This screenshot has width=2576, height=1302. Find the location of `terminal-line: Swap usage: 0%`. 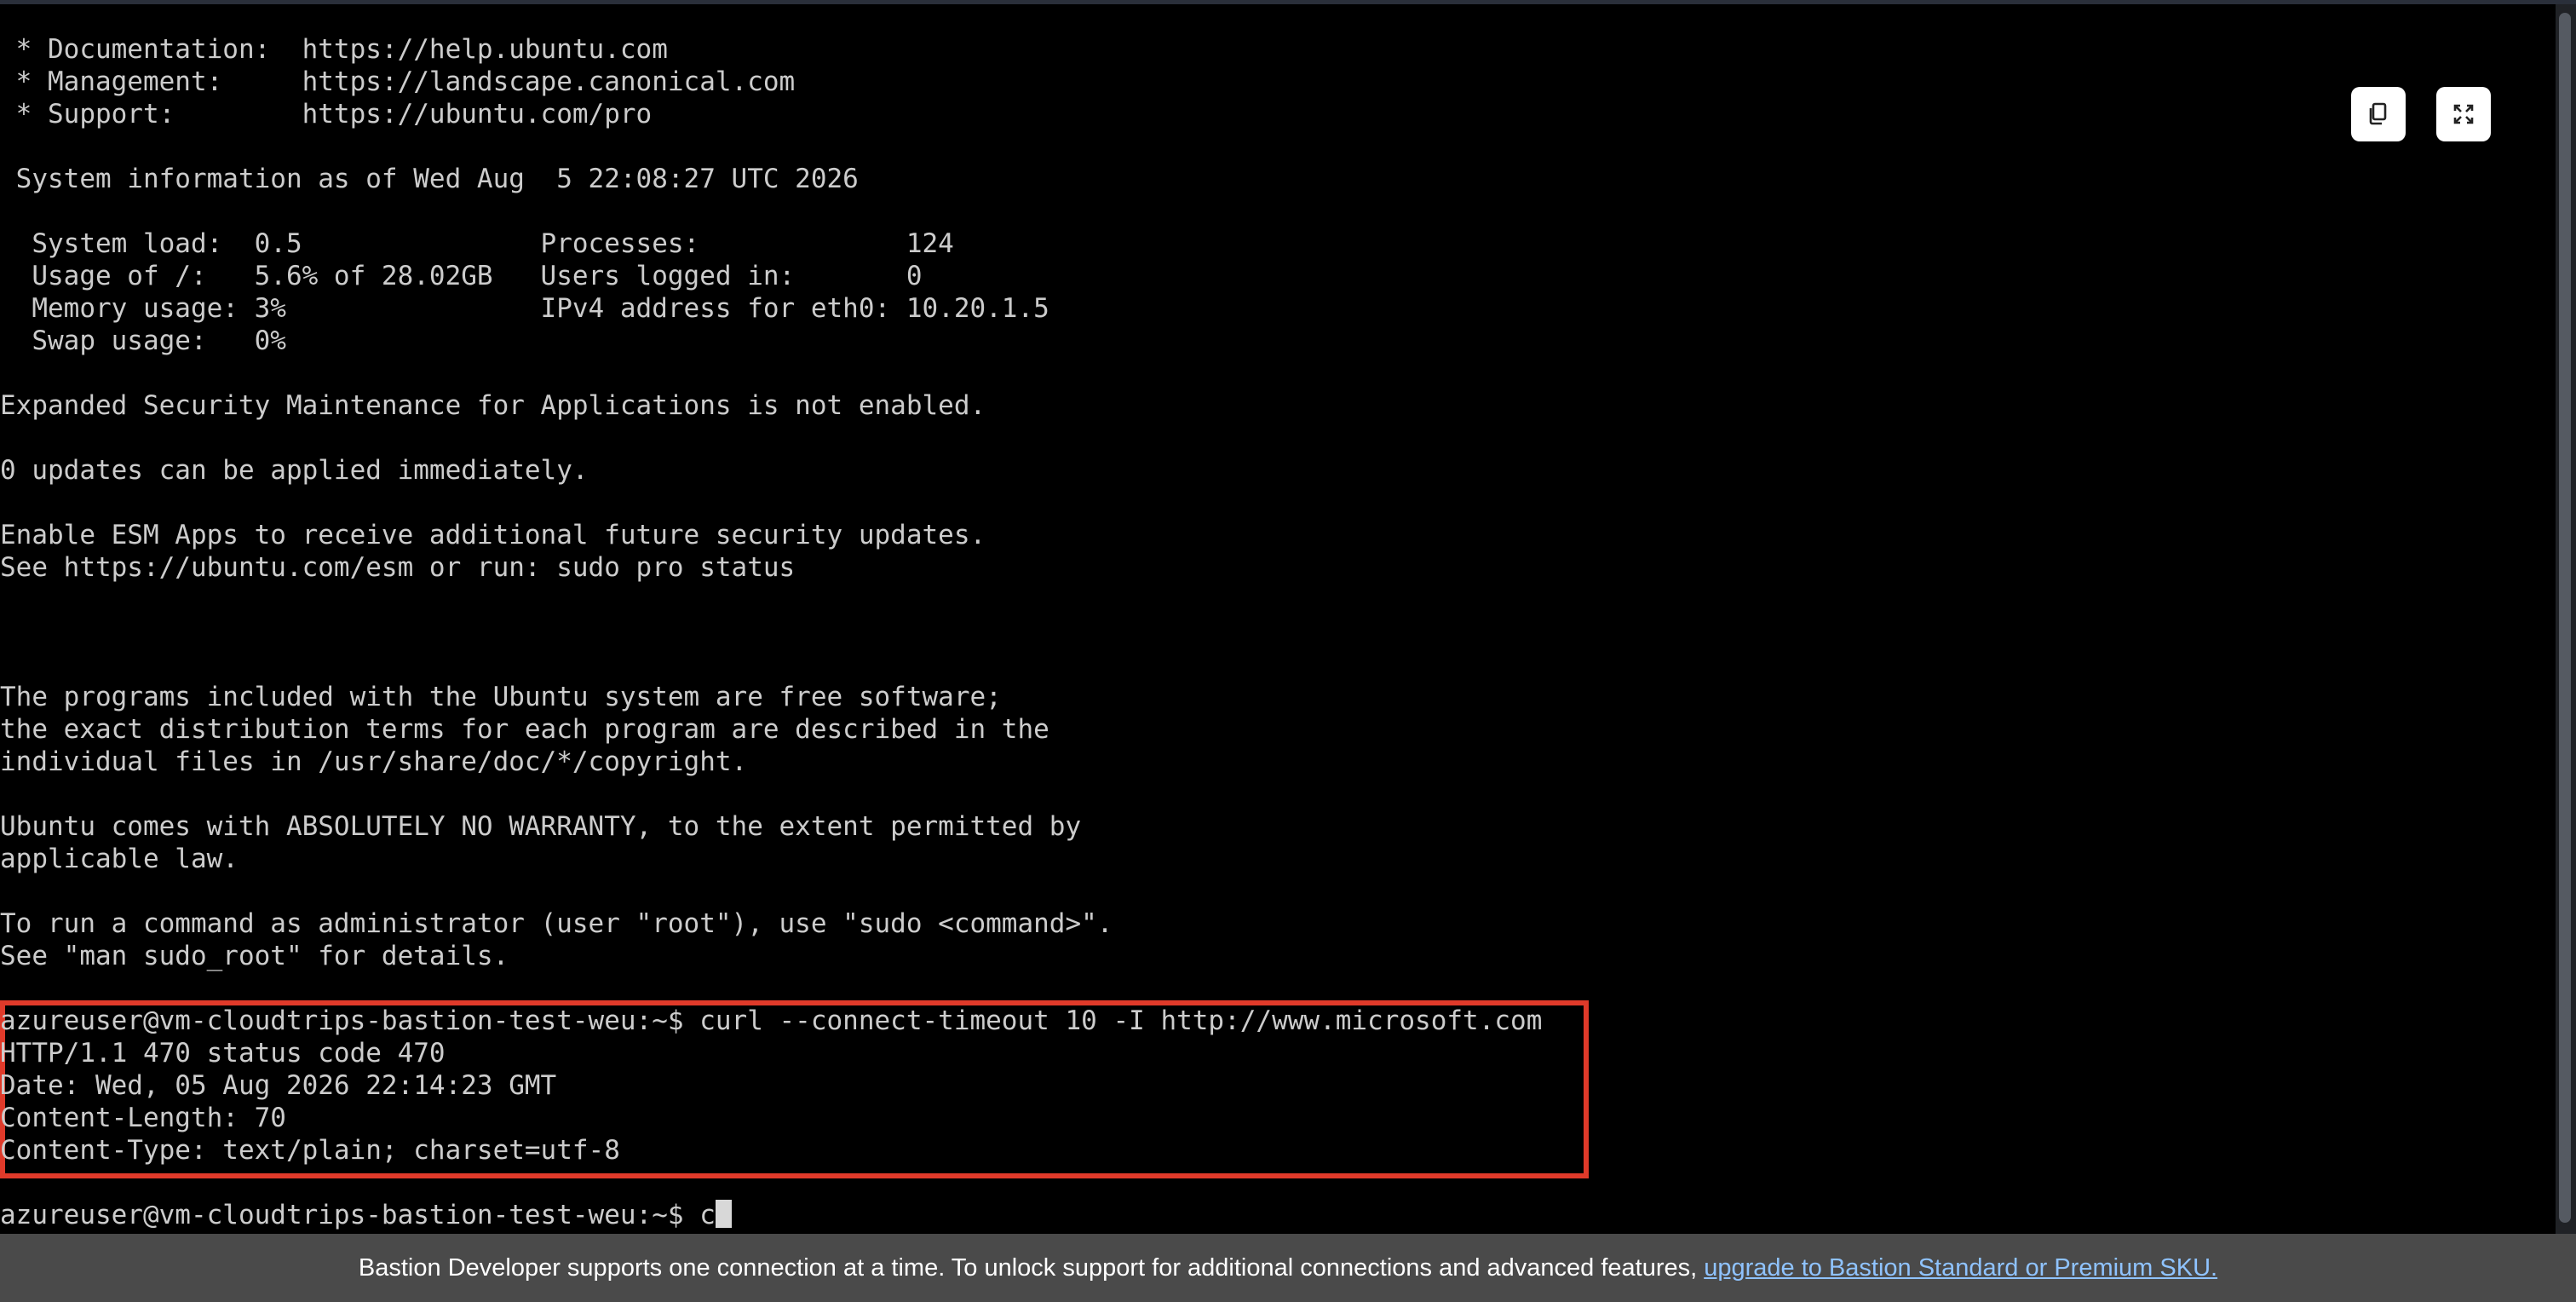

terminal-line: Swap usage: 0% is located at coordinates (143, 341).